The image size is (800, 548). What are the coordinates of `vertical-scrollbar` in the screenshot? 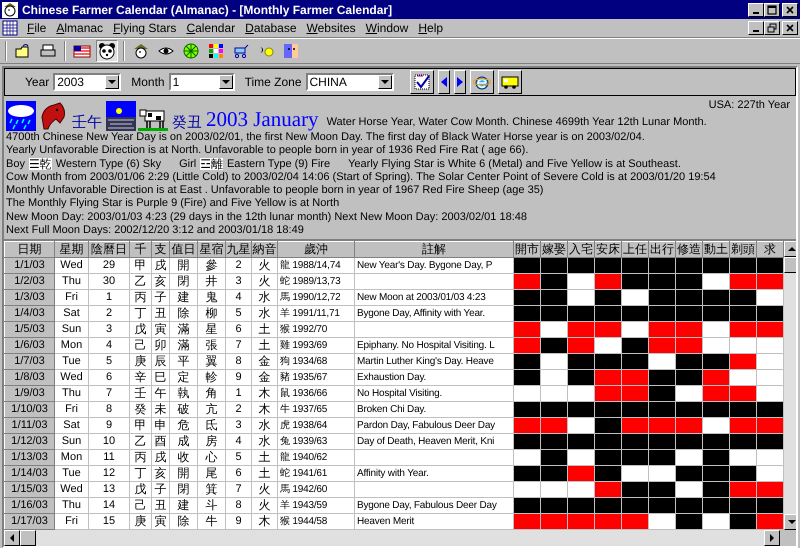 It's located at (790, 385).